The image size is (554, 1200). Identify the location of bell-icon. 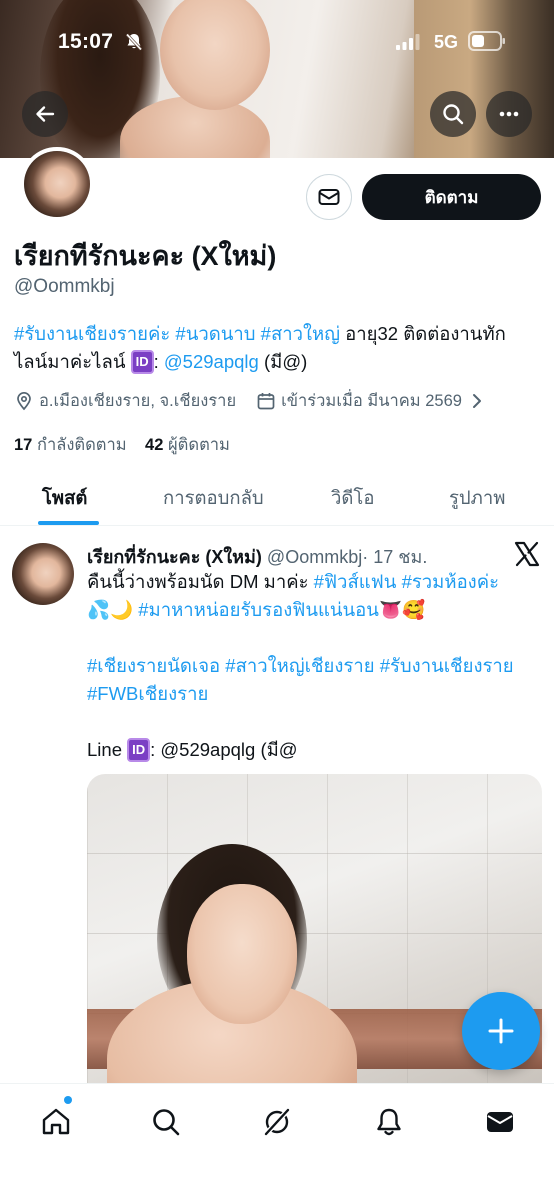
(389, 1122).